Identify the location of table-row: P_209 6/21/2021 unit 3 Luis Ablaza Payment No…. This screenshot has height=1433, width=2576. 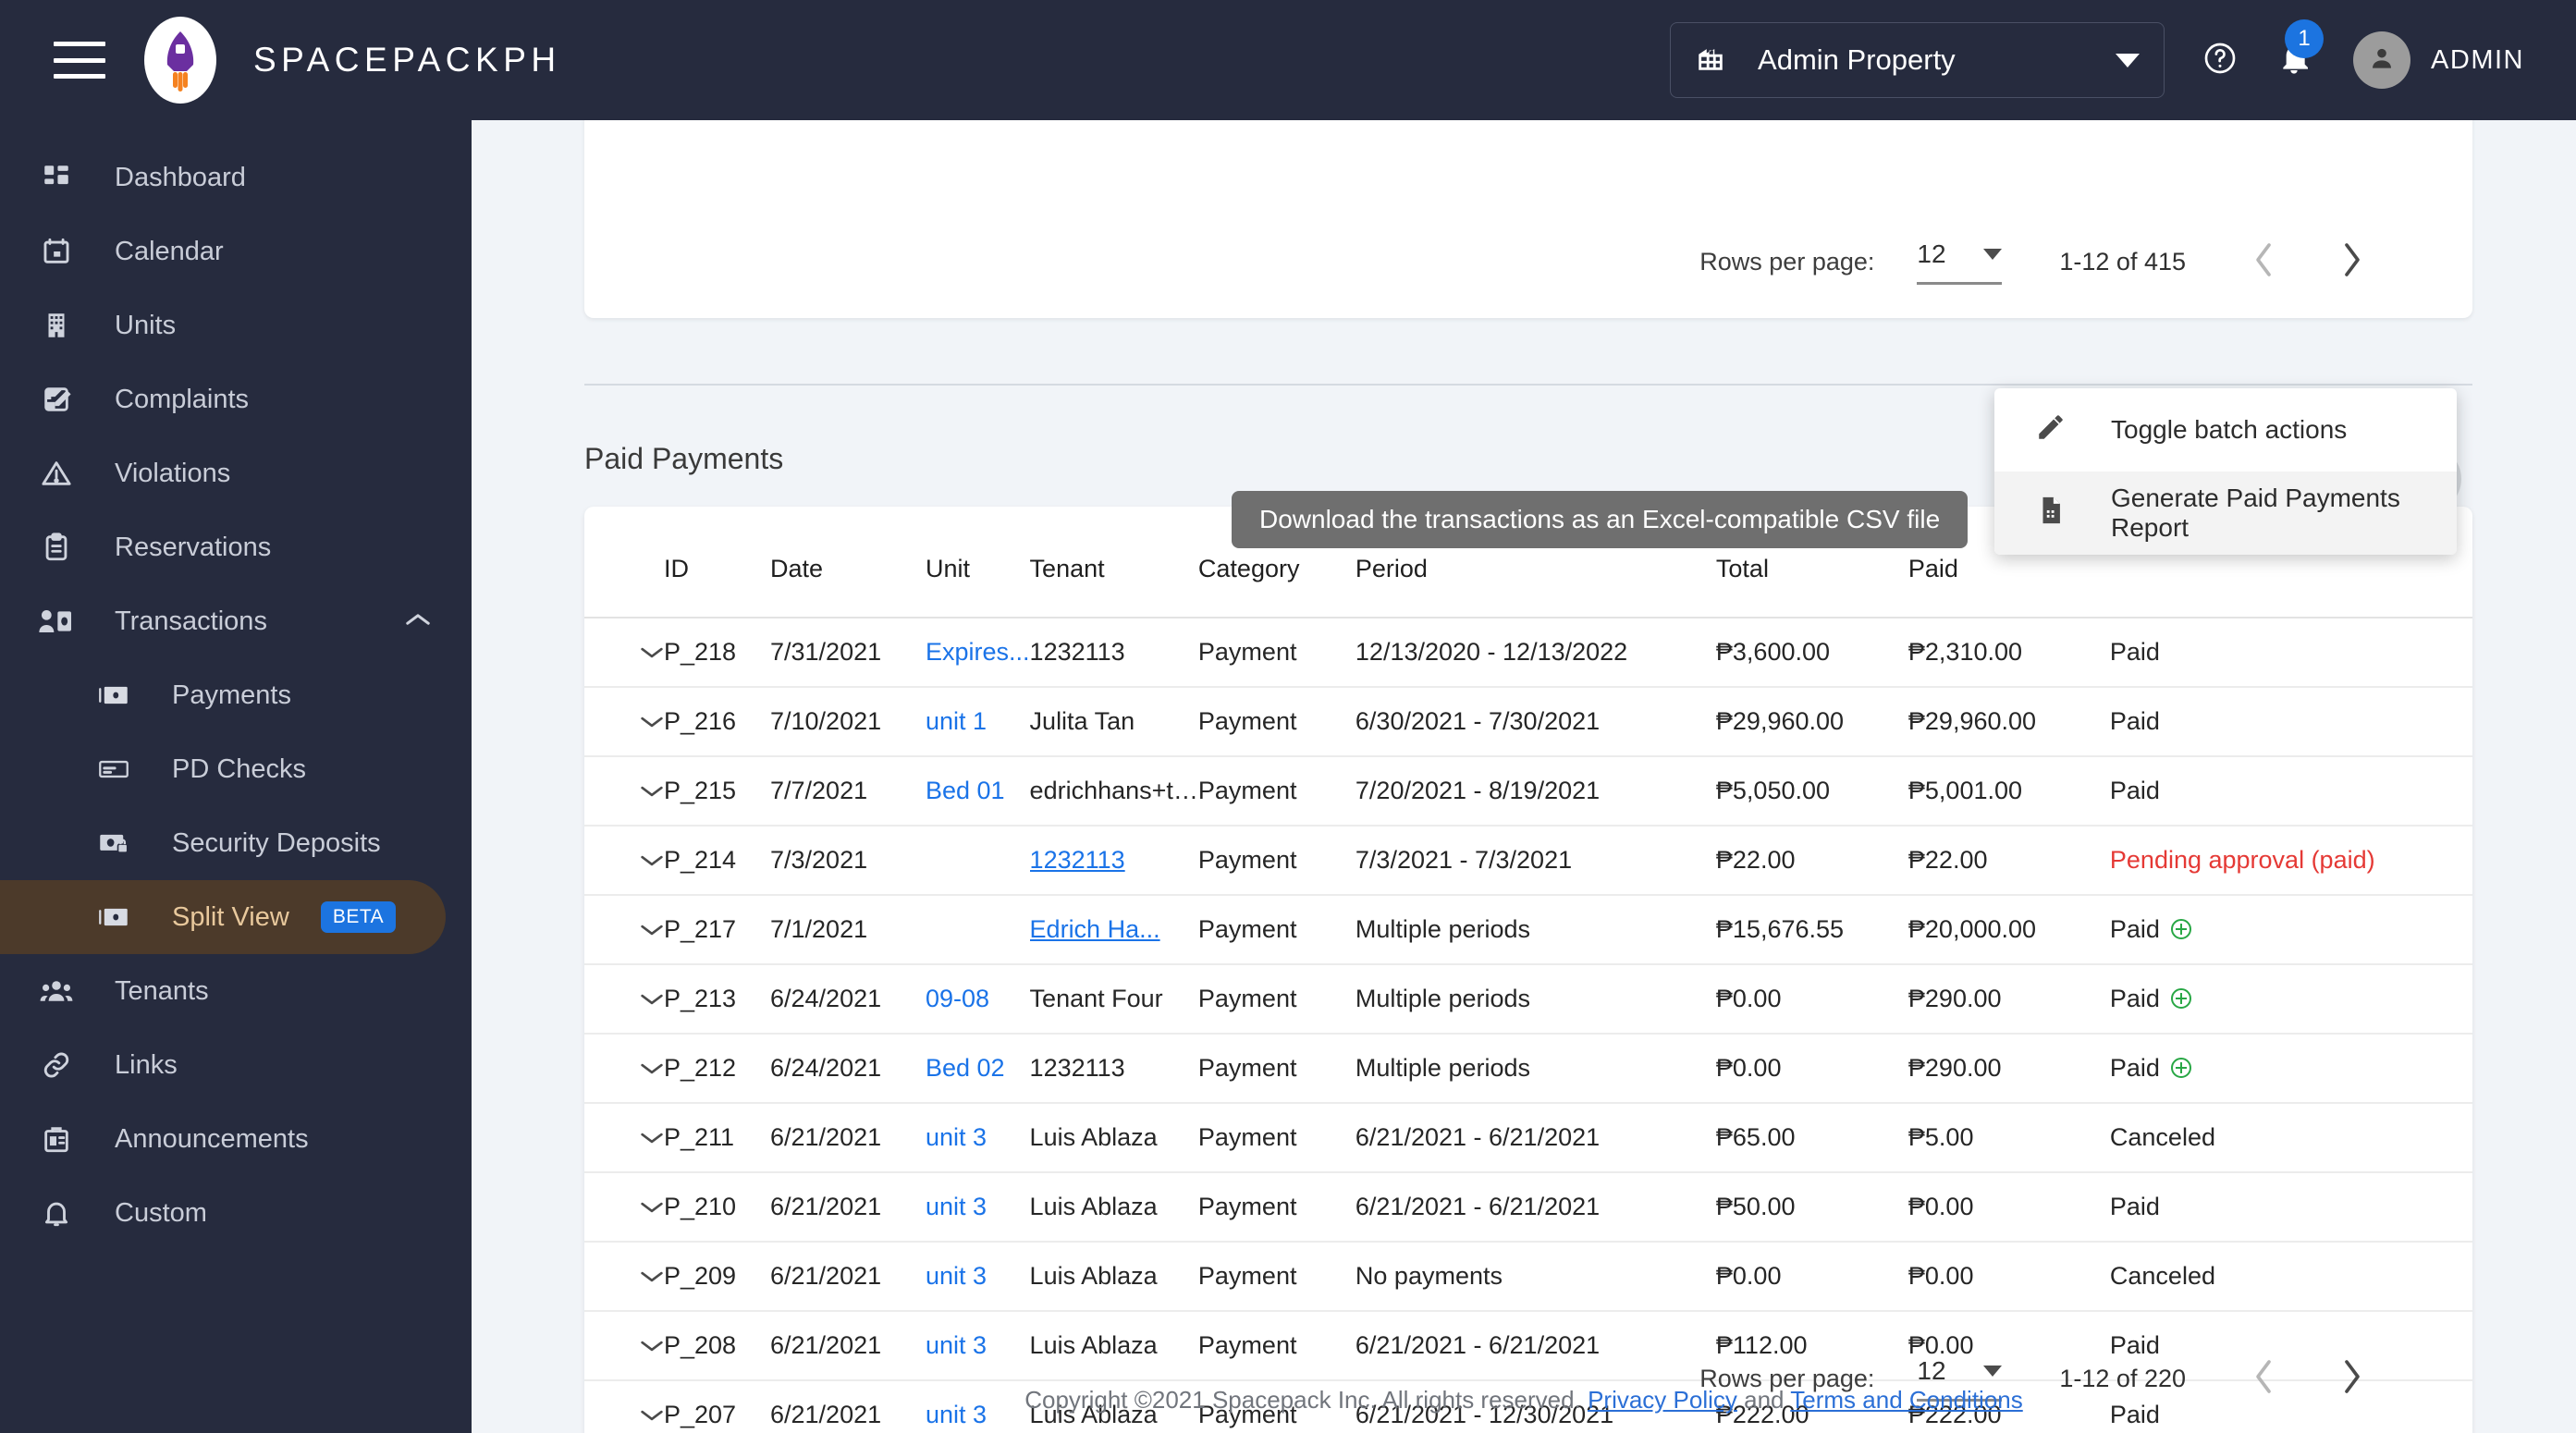
(1528, 1277).